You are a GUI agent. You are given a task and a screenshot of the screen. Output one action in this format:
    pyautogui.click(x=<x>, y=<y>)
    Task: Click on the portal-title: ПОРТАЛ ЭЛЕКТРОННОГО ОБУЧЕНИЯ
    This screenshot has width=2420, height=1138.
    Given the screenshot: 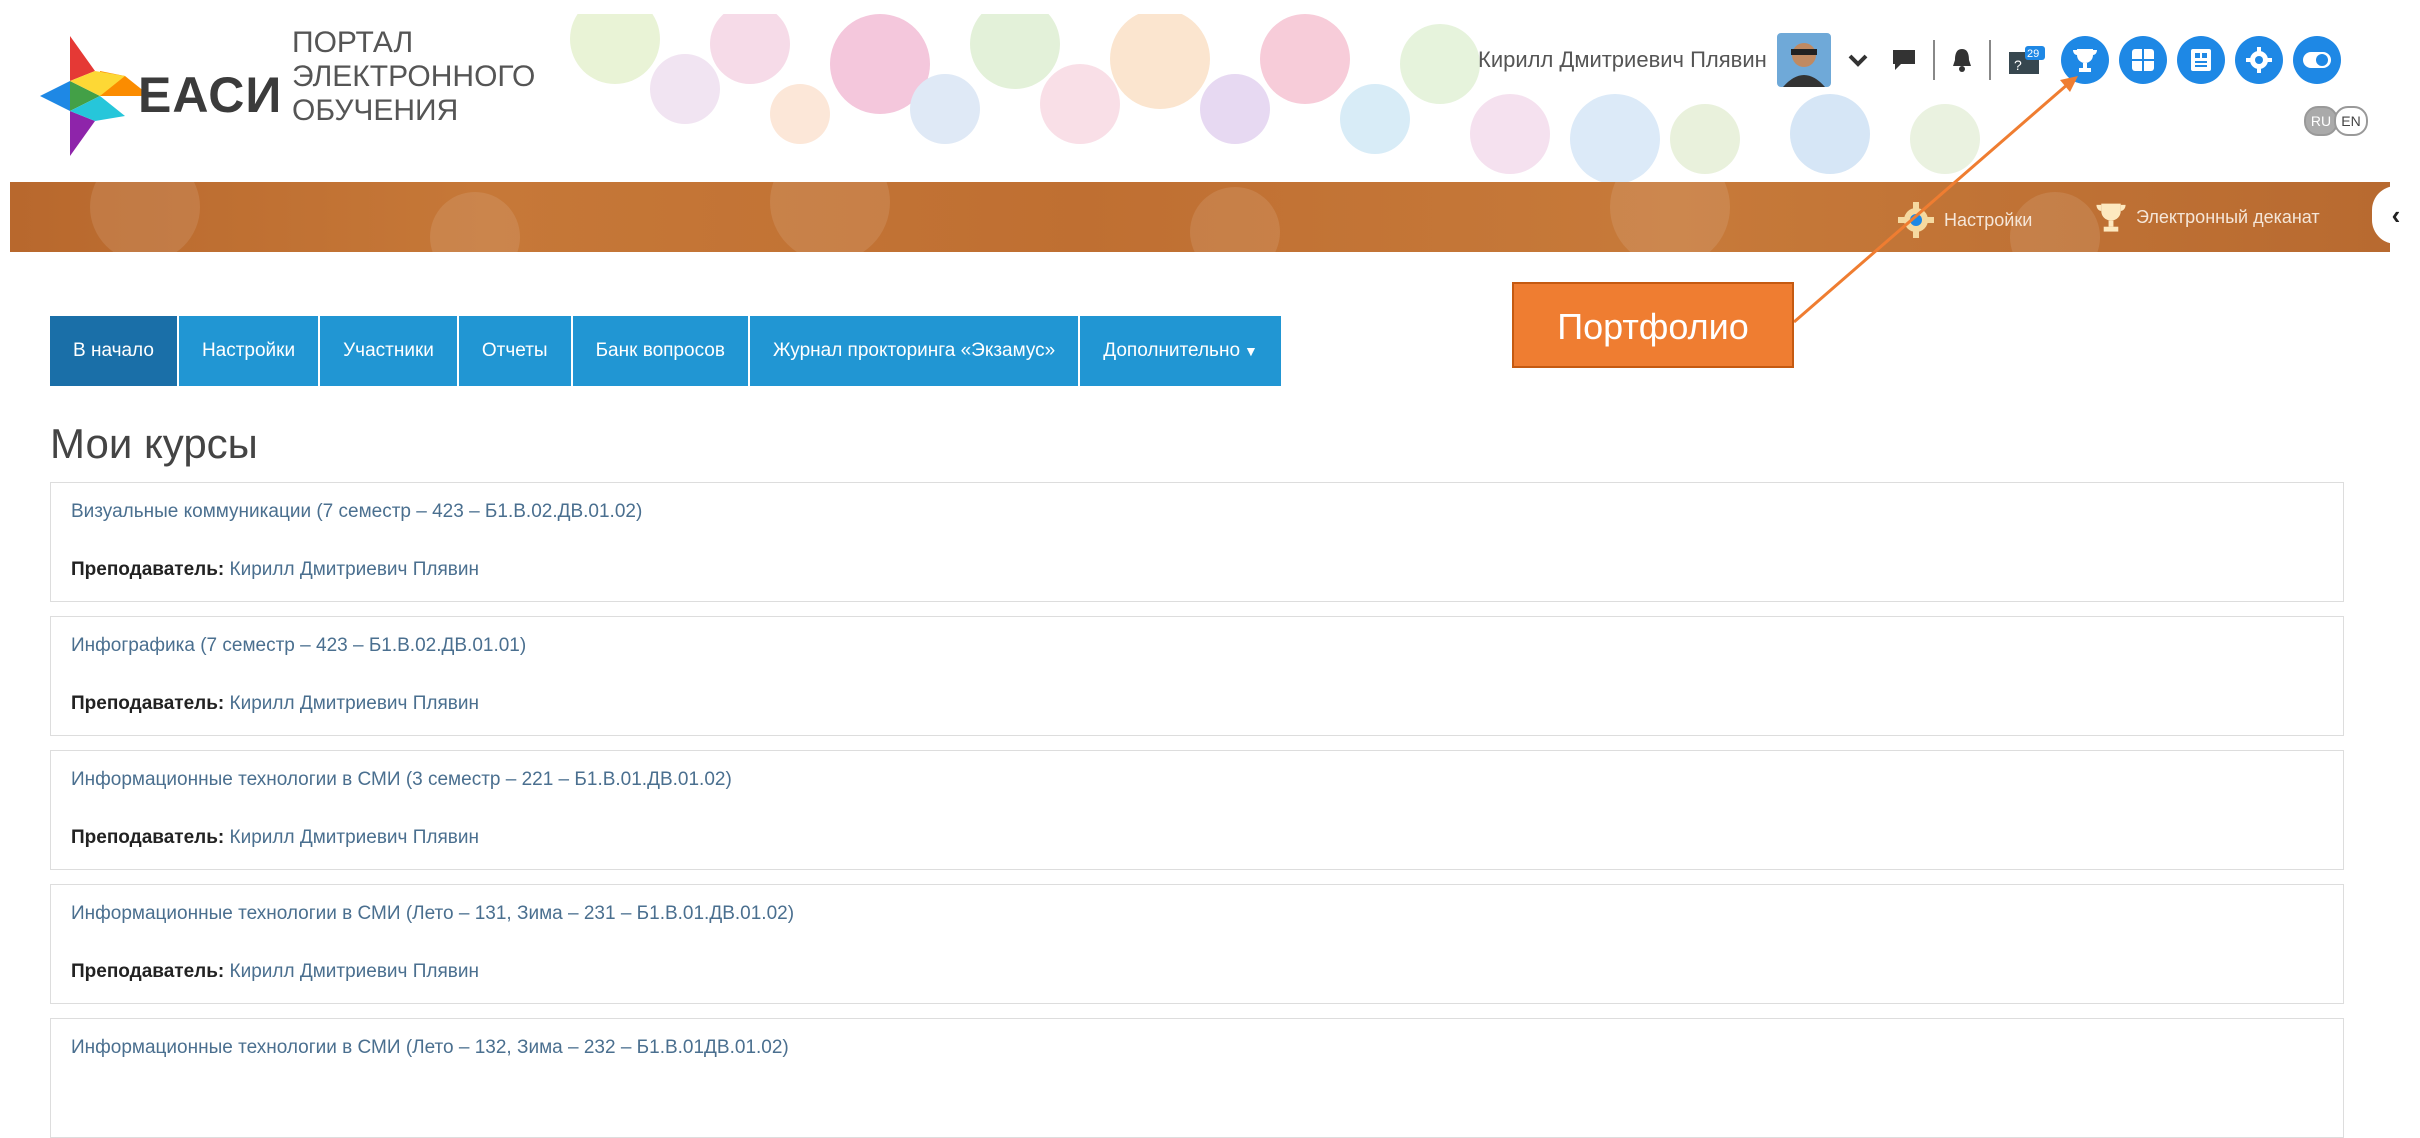 What is the action you would take?
    pyautogui.click(x=413, y=77)
    